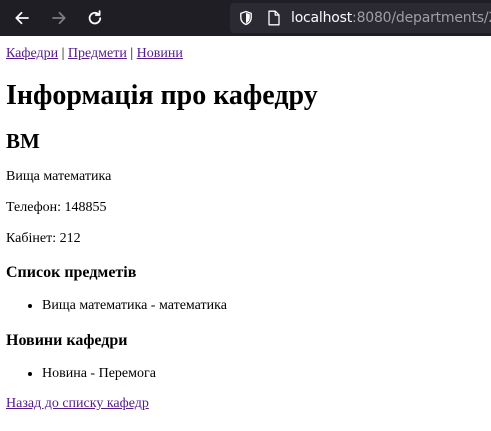 The height and width of the screenshot is (431, 491). I want to click on nav-link-departments: Кафедри, so click(32, 53).